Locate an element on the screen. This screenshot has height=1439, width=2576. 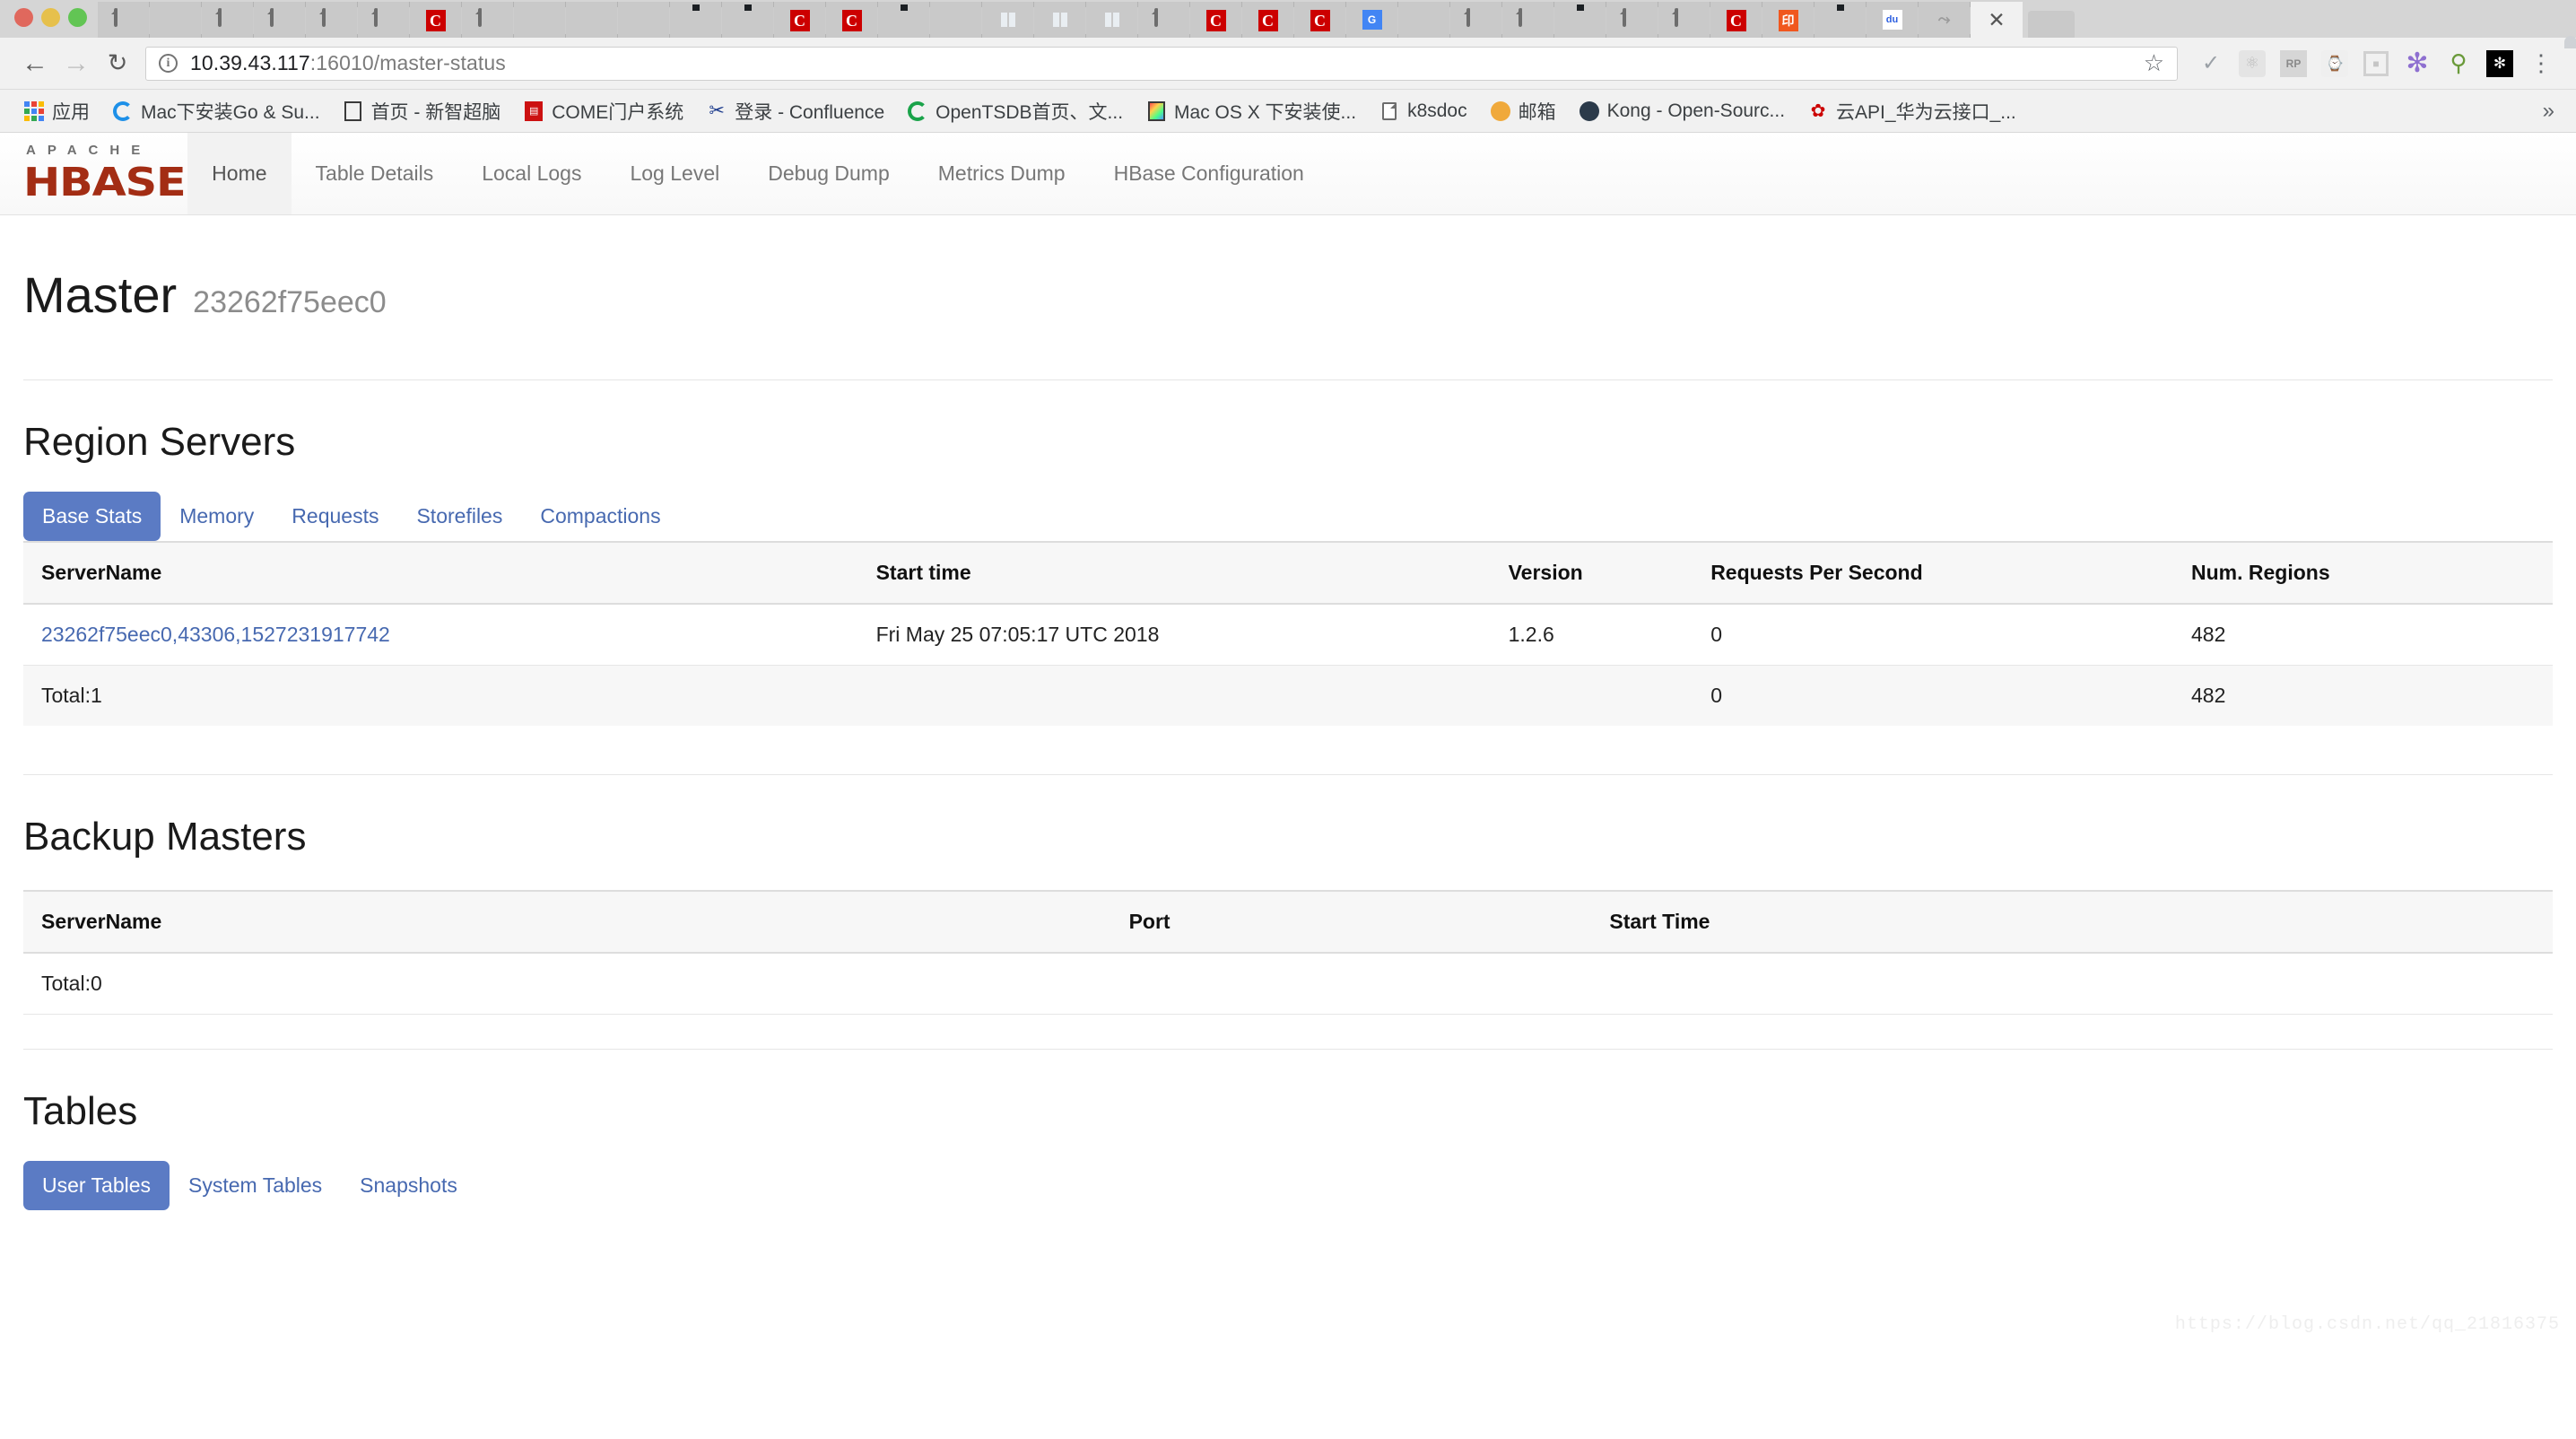
cell-num-regions: 482 is located at coordinates (2362, 635).